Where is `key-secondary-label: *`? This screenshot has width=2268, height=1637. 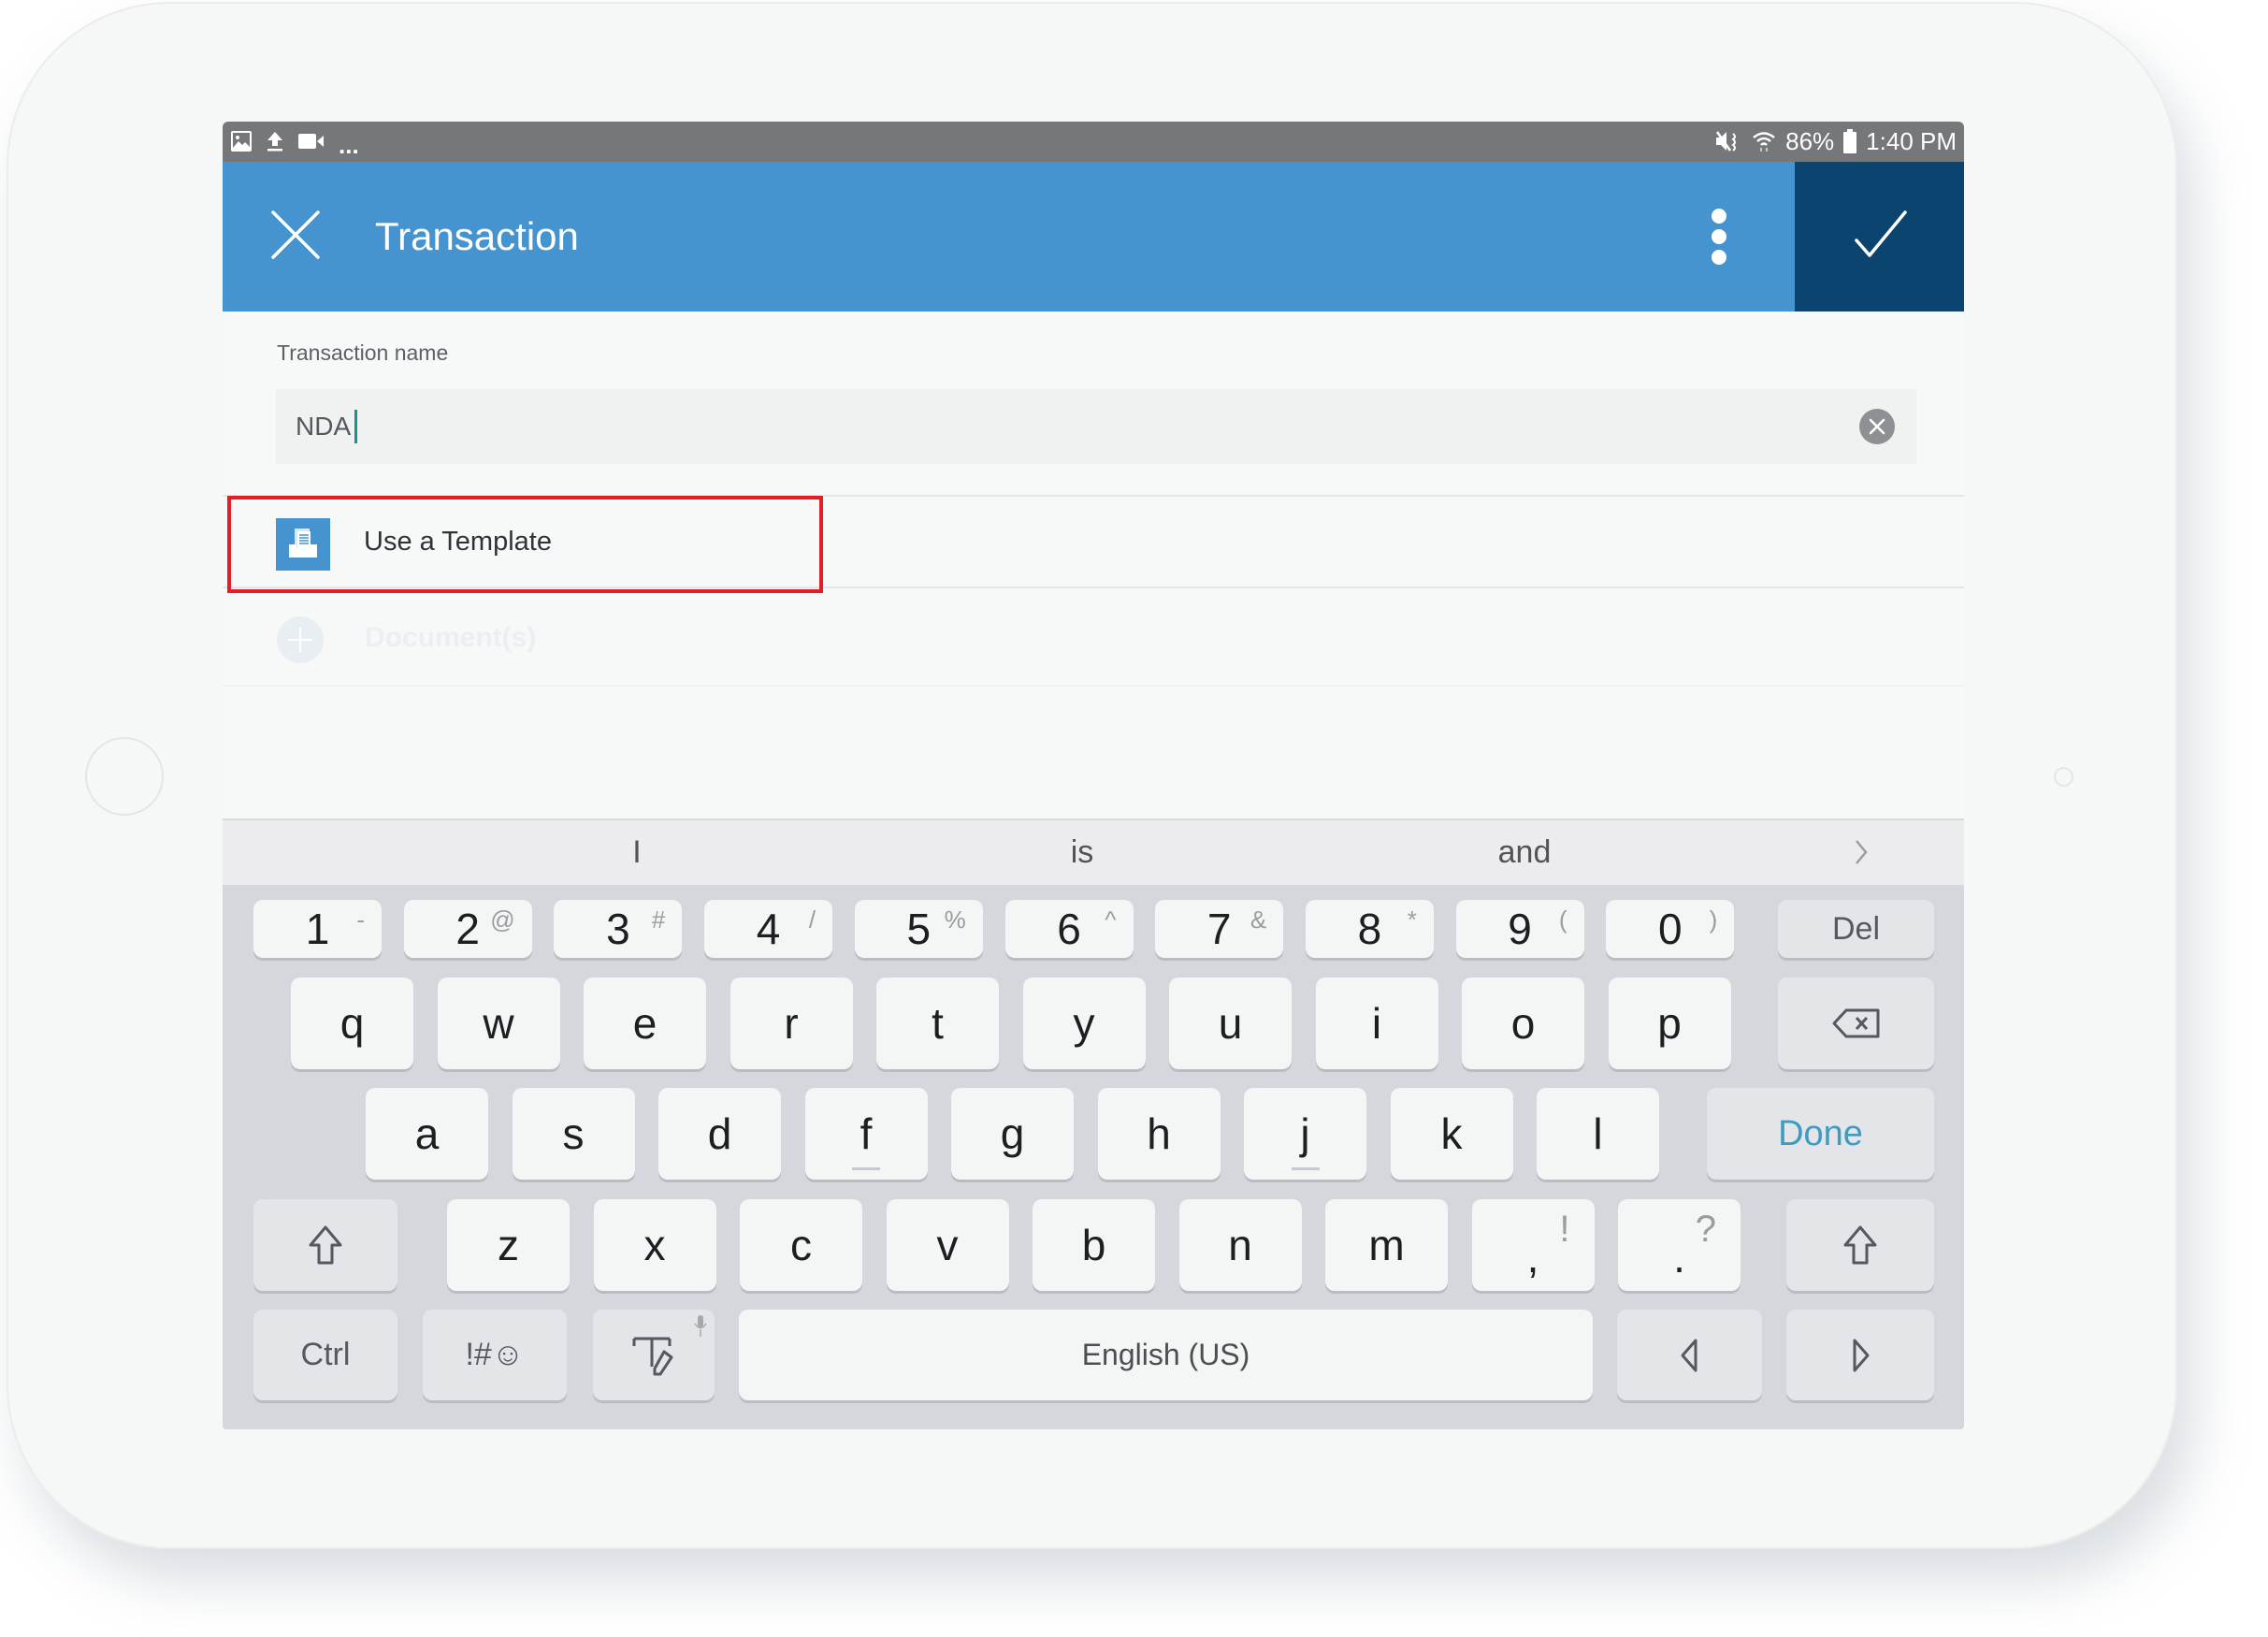
key-secondary-label: * is located at coordinates (1412, 919).